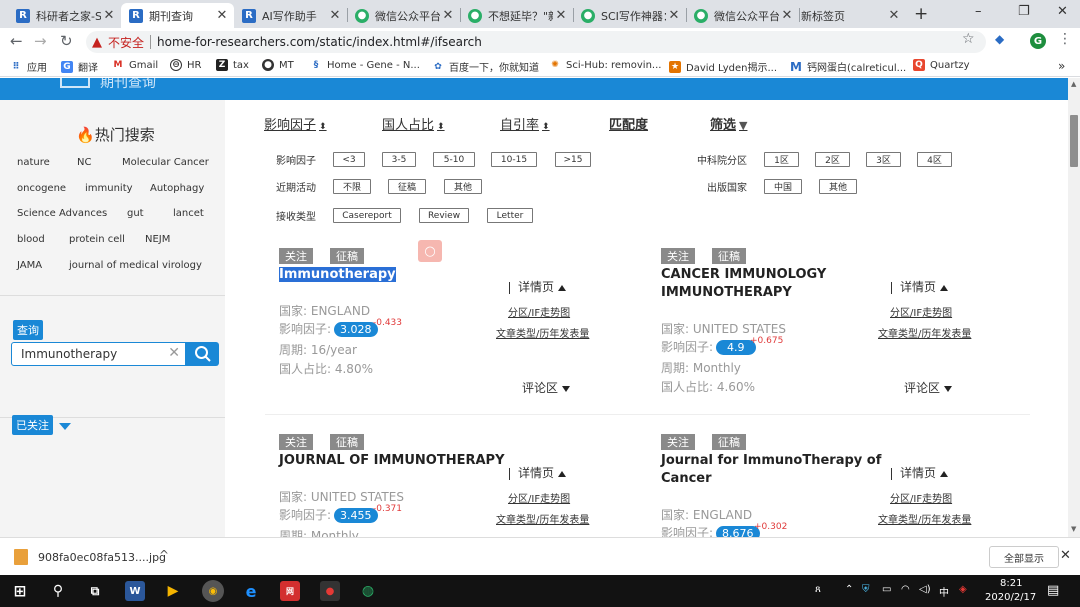  What do you see at coordinates (213, 591) in the screenshot?
I see `chrome-icon: ◉` at bounding box center [213, 591].